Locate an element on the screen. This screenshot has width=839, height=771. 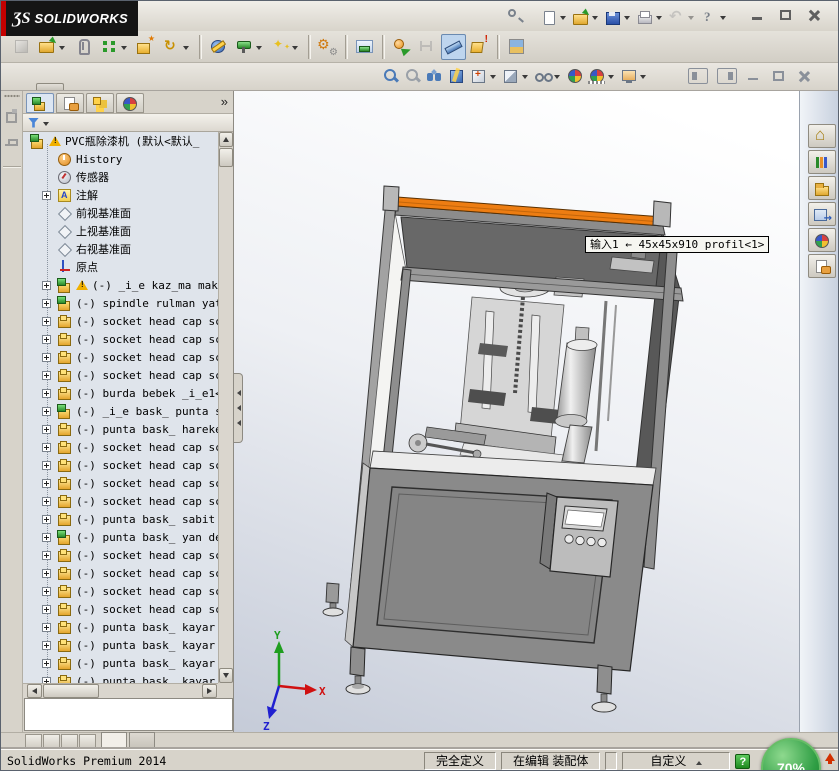
cylinder-upper is located at coordinates (576, 382).